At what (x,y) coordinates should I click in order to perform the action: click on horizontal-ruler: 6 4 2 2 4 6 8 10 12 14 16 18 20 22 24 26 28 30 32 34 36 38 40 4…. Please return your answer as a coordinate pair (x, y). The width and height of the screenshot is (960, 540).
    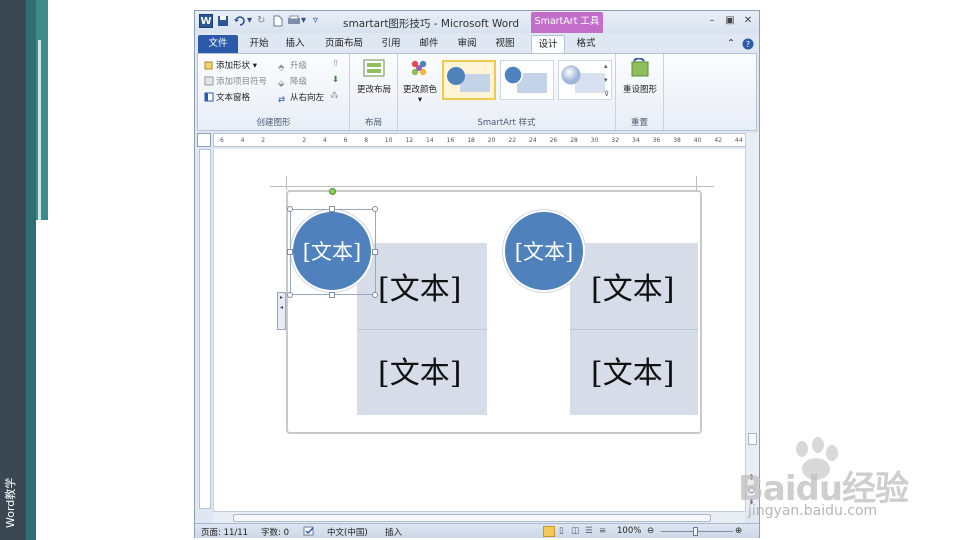
    Looking at the image, I should click on (480, 140).